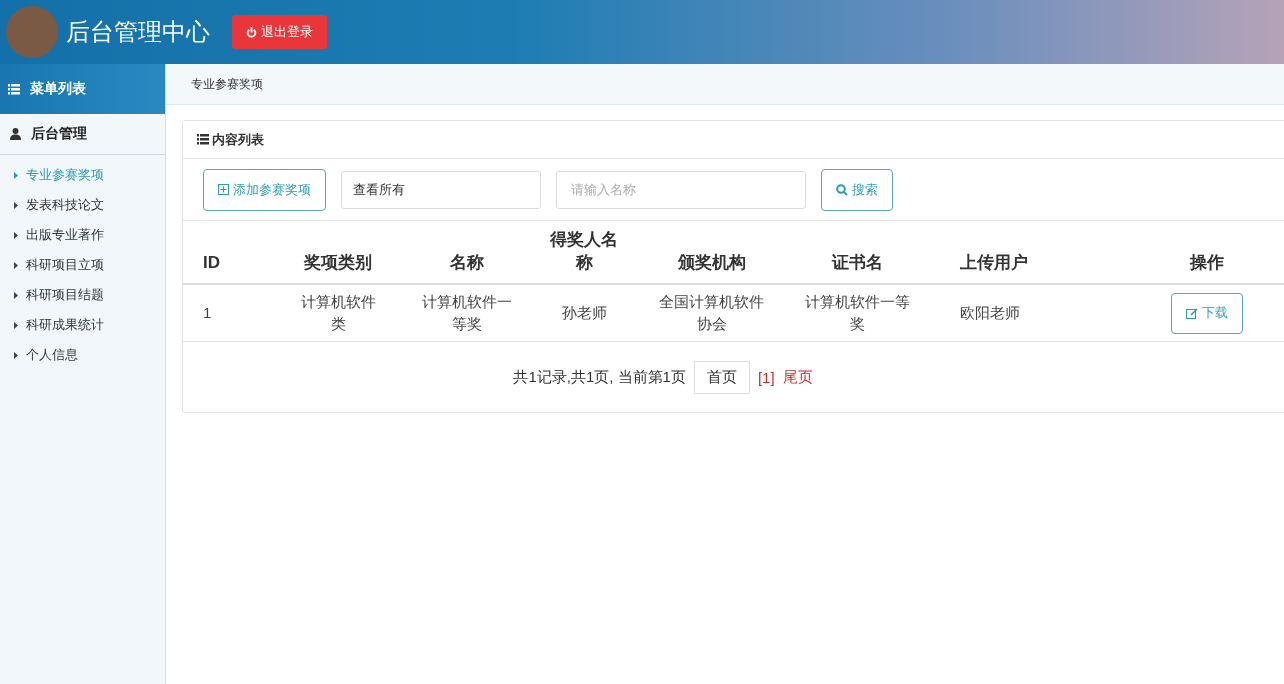 The width and height of the screenshot is (1284, 684). Describe the element at coordinates (711, 252) in the screenshot. I see `column-header: 颁奖机构` at that location.